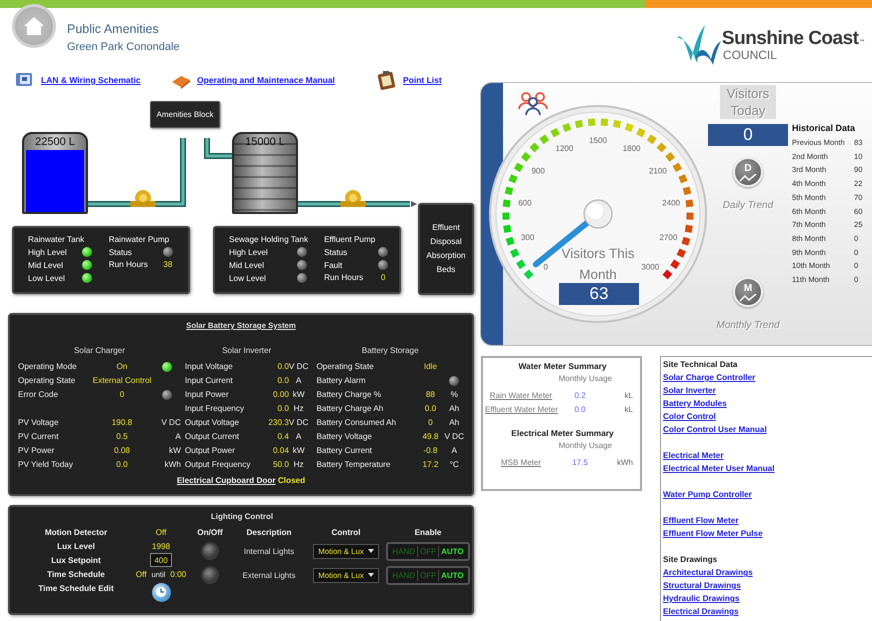 The image size is (872, 621). What do you see at coordinates (748, 135) in the screenshot?
I see `today-count: 0` at bounding box center [748, 135].